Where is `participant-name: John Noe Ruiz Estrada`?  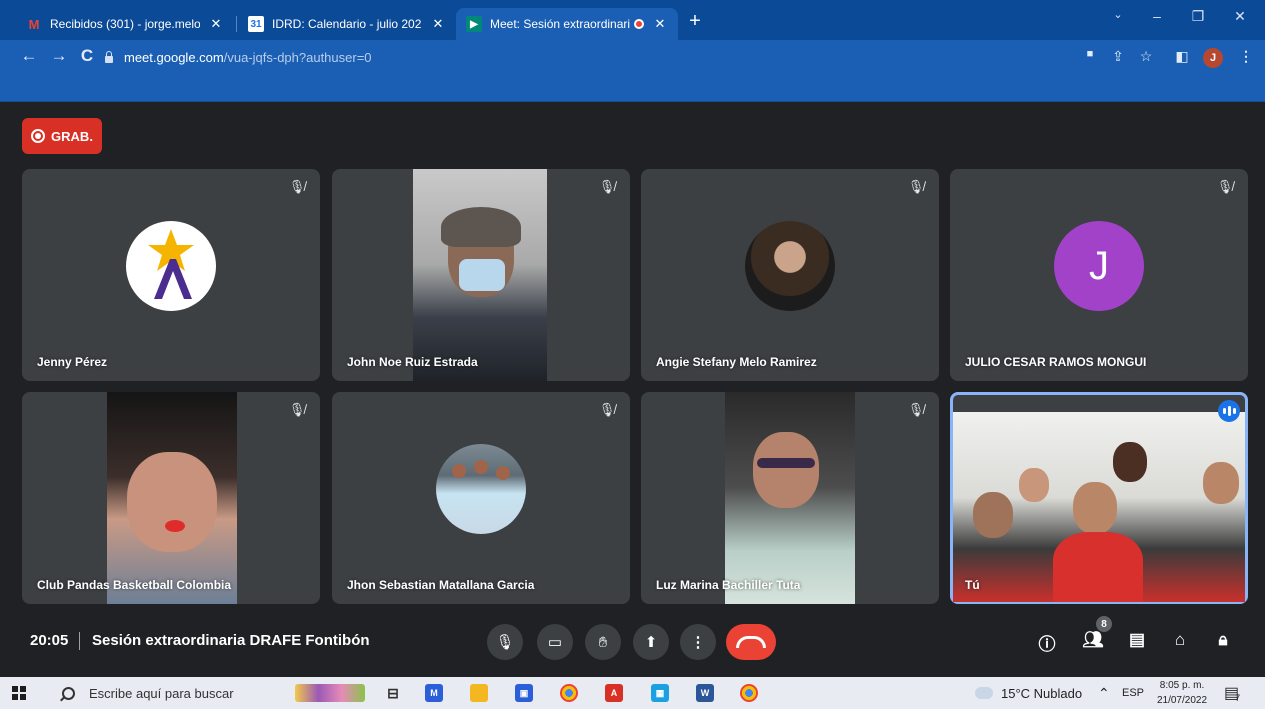 participant-name: John Noe Ruiz Estrada is located at coordinates (412, 362).